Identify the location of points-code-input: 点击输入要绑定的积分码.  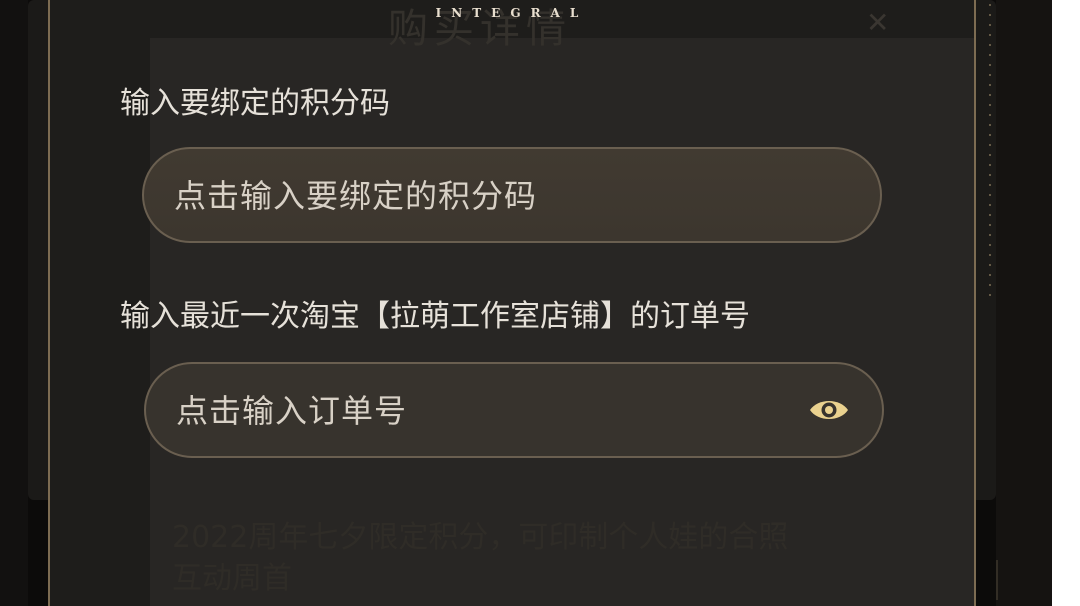
(512, 195).